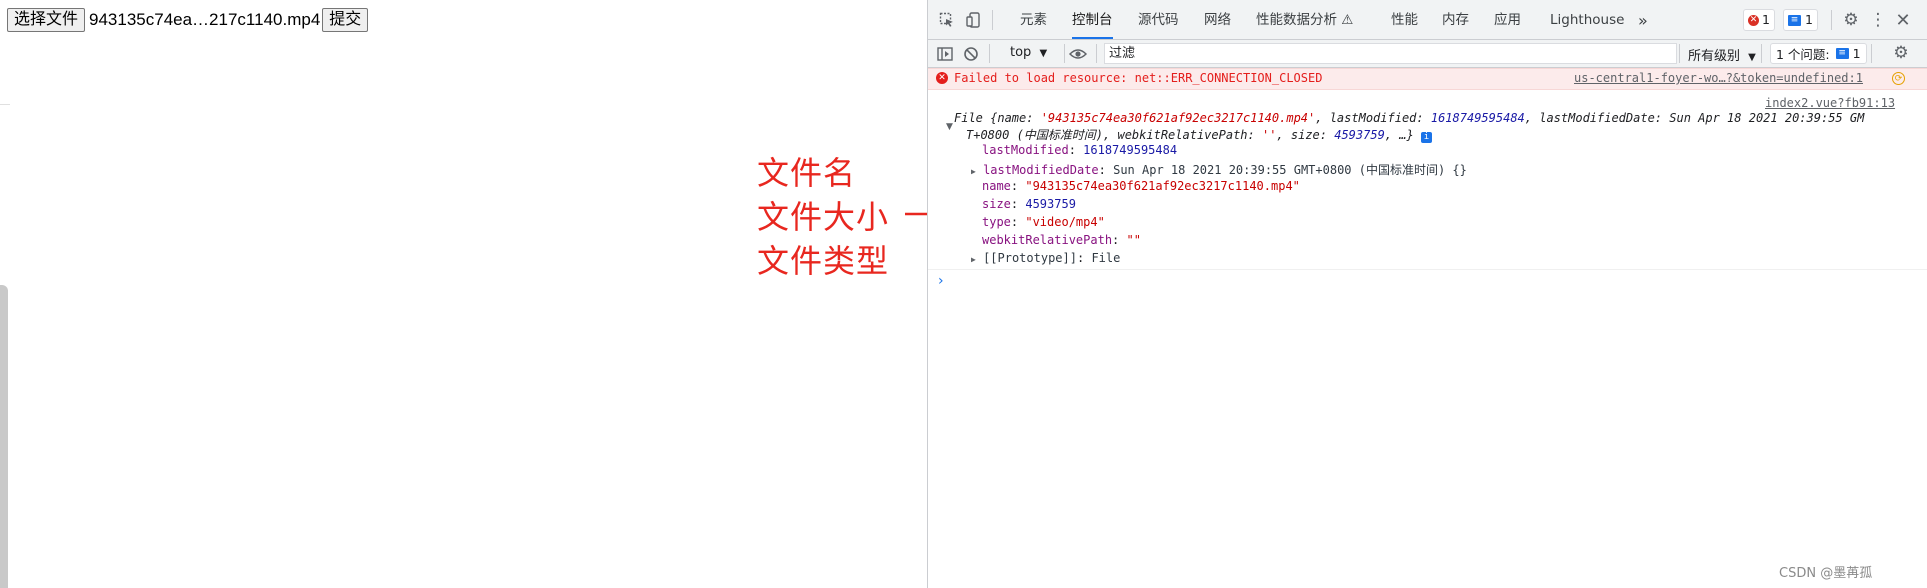 The image size is (1927, 588). Describe the element at coordinates (1766, 19) in the screenshot. I see `error-count: 1` at that location.